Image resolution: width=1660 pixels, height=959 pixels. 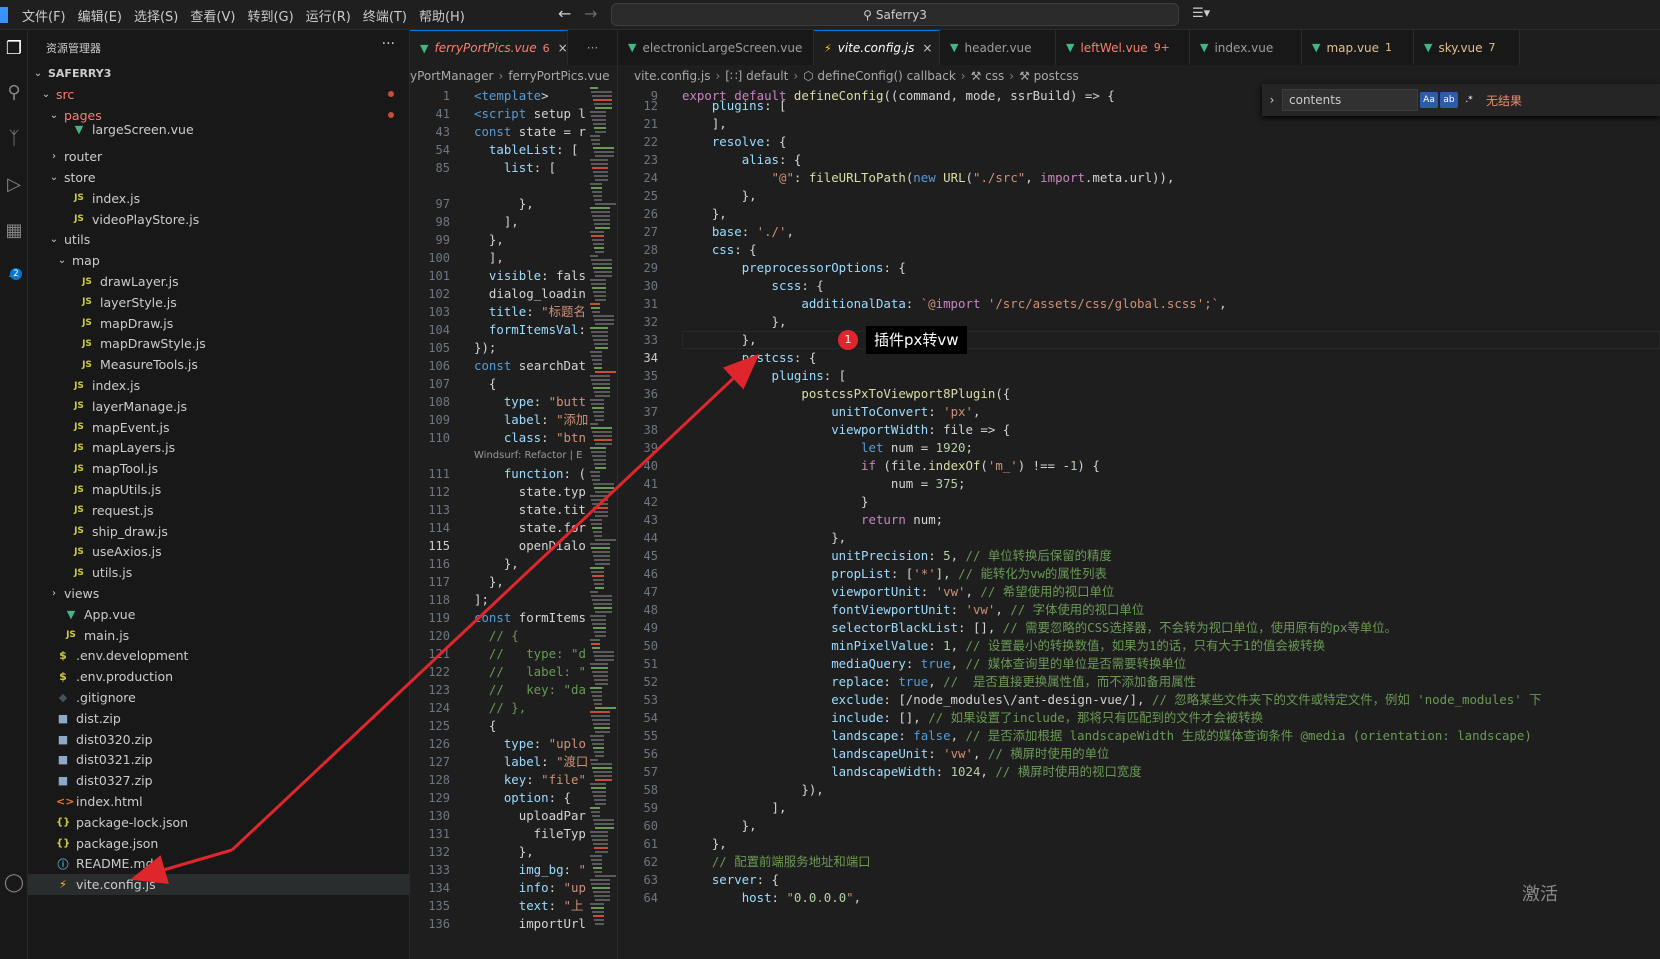 I want to click on tree-item: JS layerManage.js, so click(x=218, y=406).